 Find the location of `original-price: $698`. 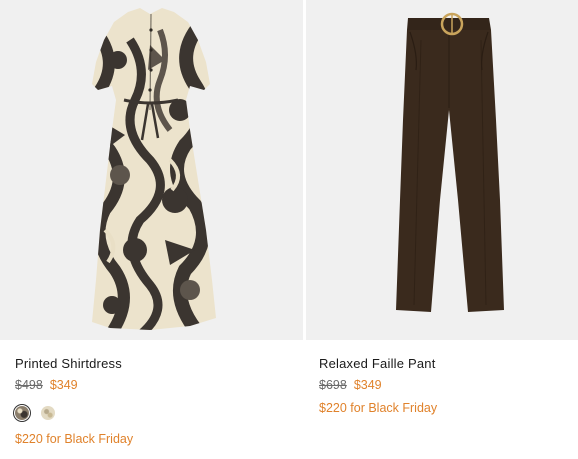

original-price: $698 is located at coordinates (333, 385).